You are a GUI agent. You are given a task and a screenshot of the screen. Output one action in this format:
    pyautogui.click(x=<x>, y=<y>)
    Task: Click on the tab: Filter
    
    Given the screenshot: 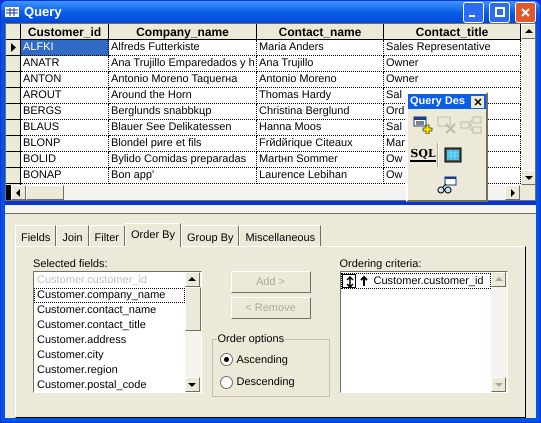 What is the action you would take?
    pyautogui.click(x=106, y=235)
    